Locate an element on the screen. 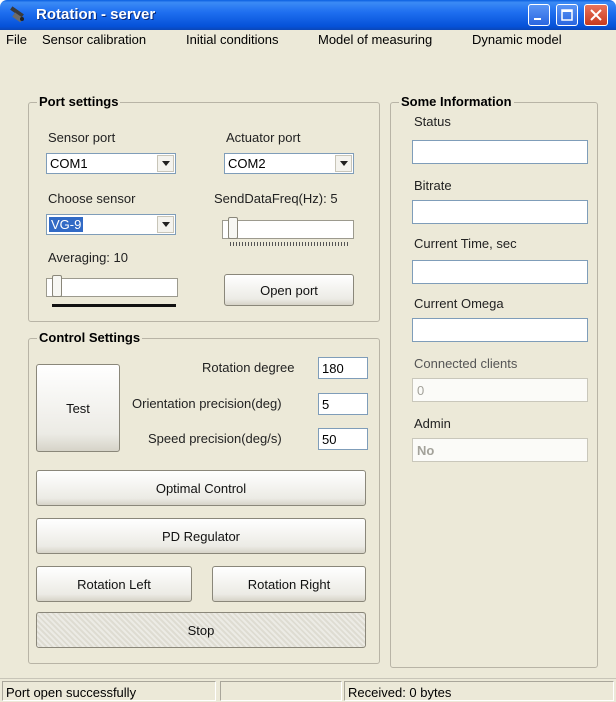  speed-precision-input: 50 is located at coordinates (343, 439).